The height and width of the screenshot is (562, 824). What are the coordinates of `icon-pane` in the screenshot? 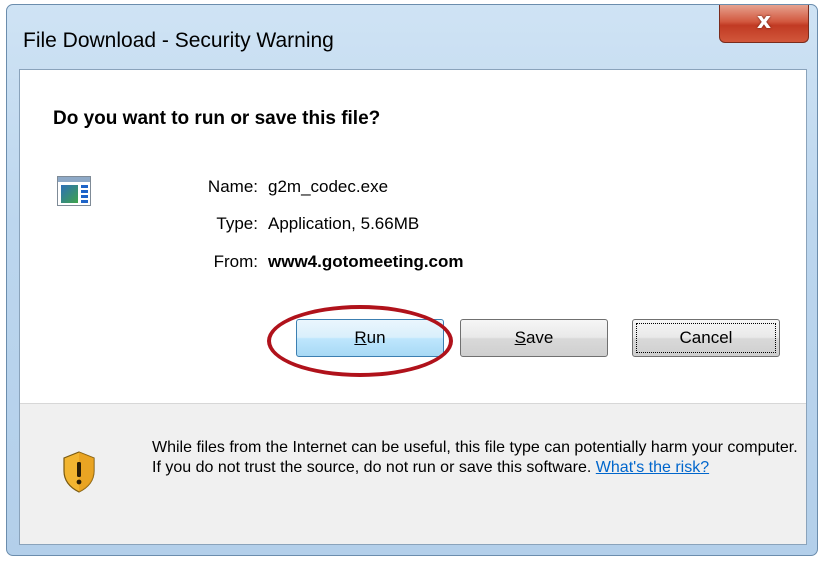 It's located at (69, 194).